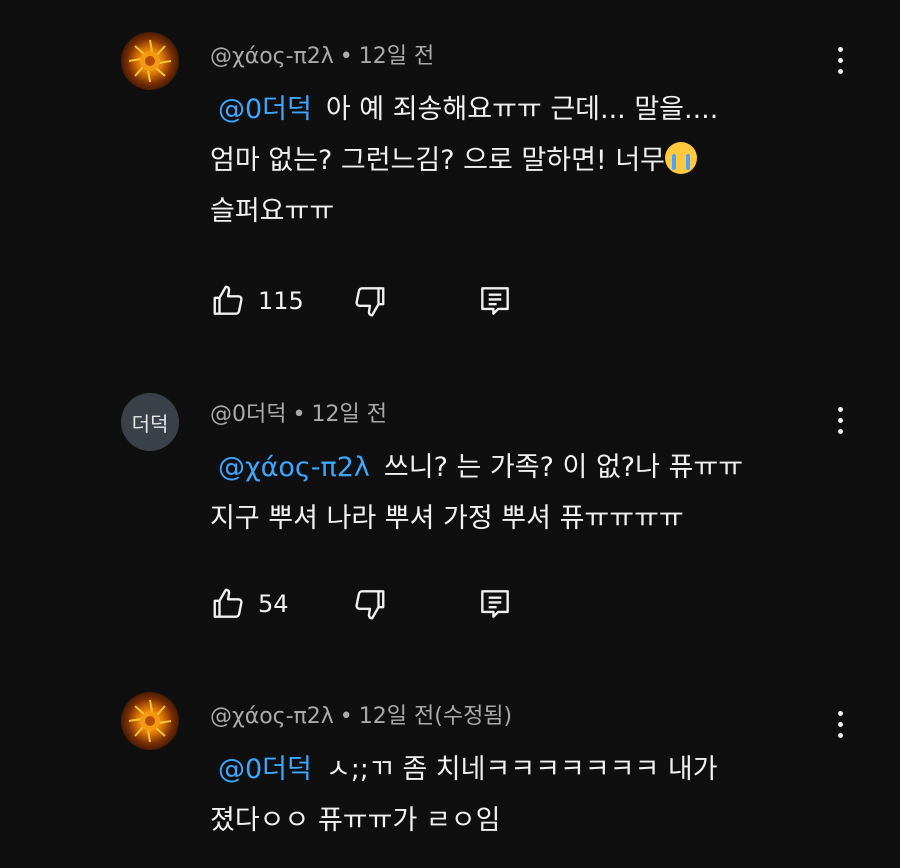  I want to click on comment-meta: @χάος-π2λ • 12일 전, so click(322, 54).